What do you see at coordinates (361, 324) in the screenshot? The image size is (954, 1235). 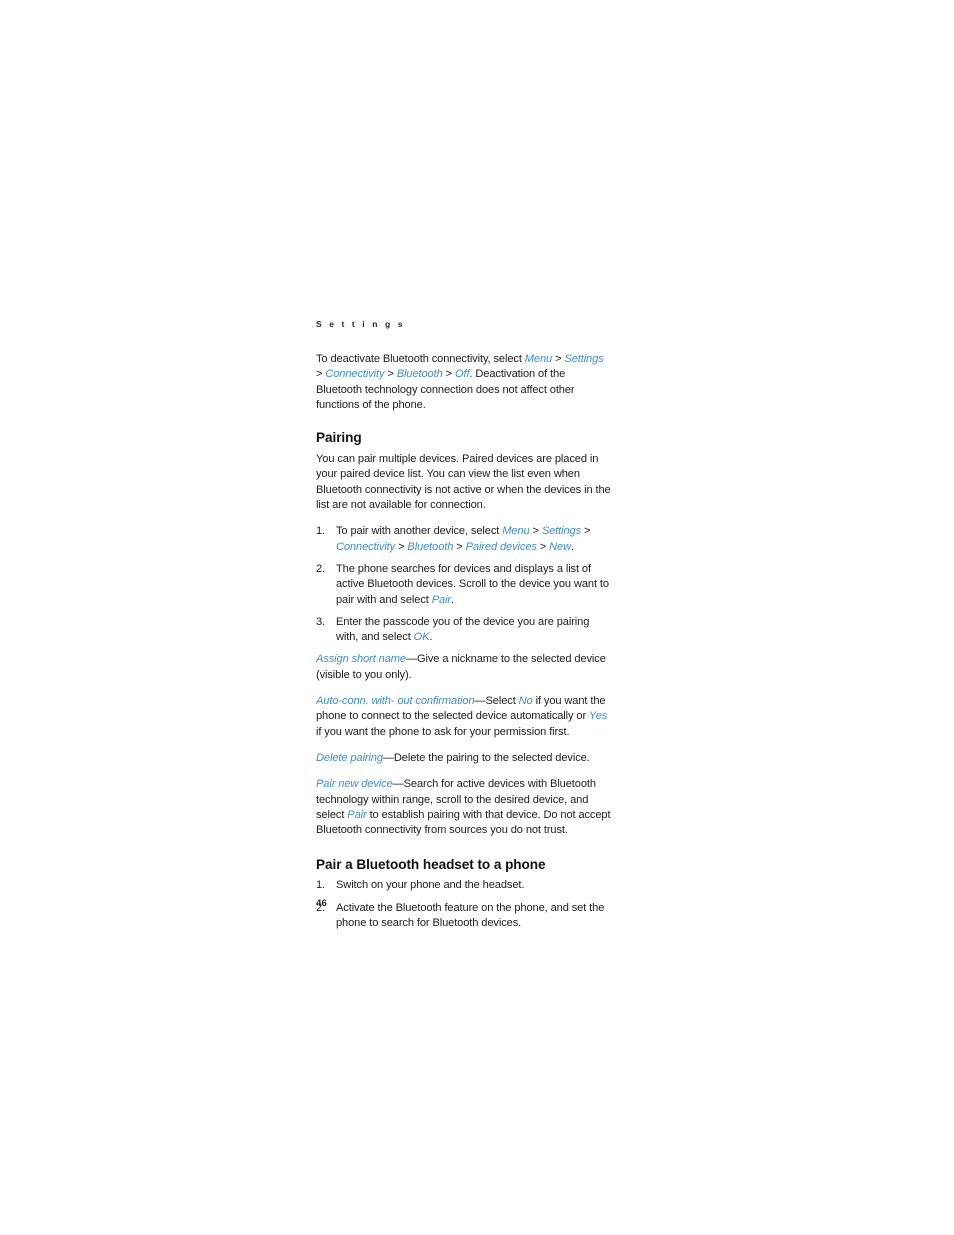 I see `running-head: S e t t i n g s` at bounding box center [361, 324].